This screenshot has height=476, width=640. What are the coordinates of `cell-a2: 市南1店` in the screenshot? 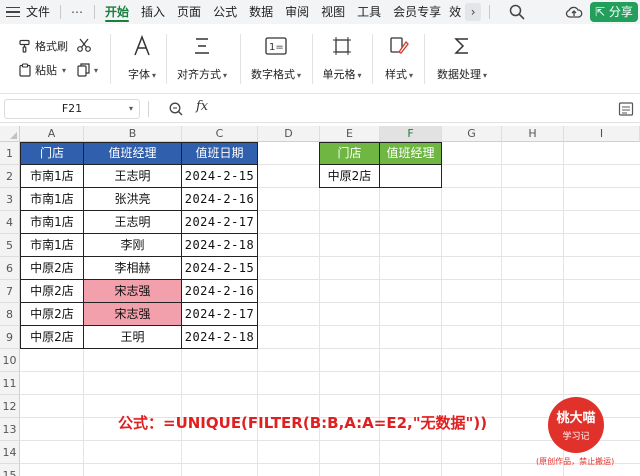 It's located at (52, 176).